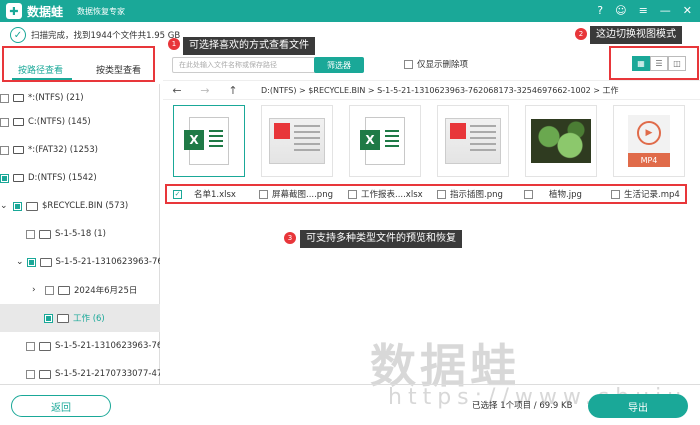  What do you see at coordinates (37, 290) in the screenshot?
I see `chevron-right-icon: ›` at bounding box center [37, 290].